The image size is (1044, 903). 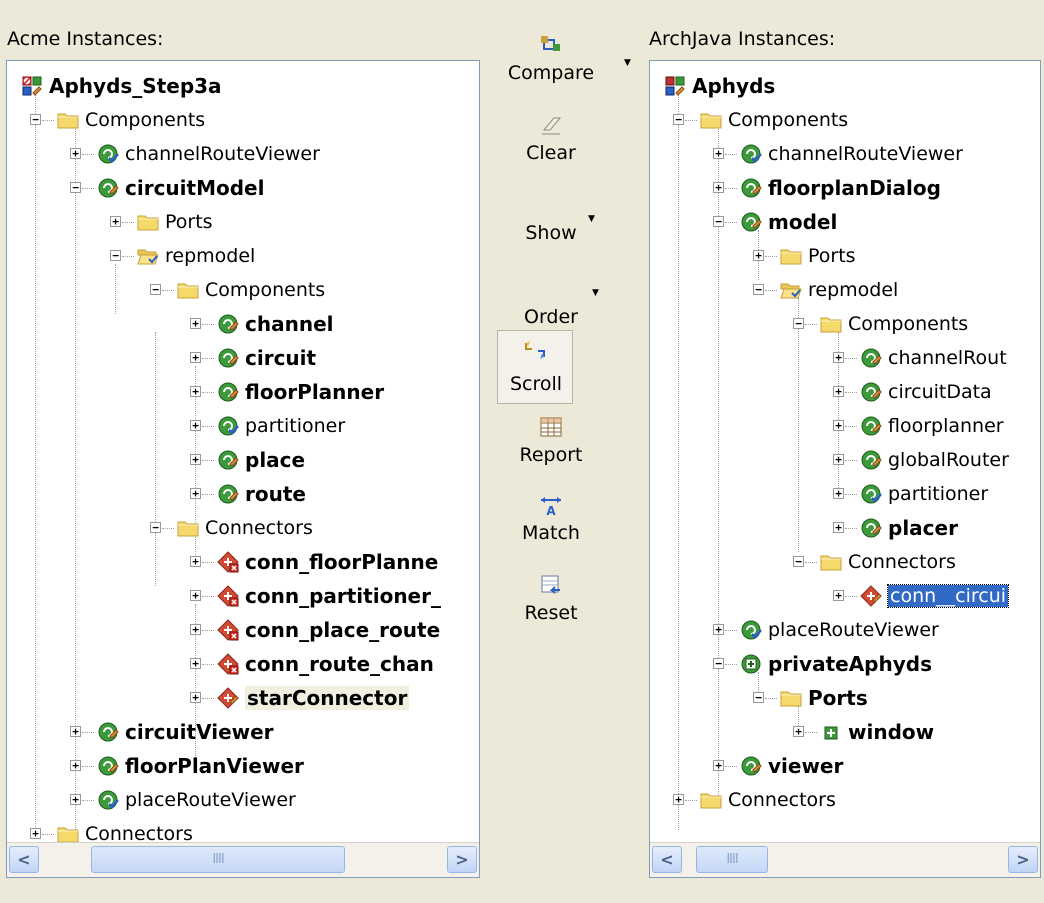 I want to click on tree-item: floorPlanner, so click(x=300, y=392).